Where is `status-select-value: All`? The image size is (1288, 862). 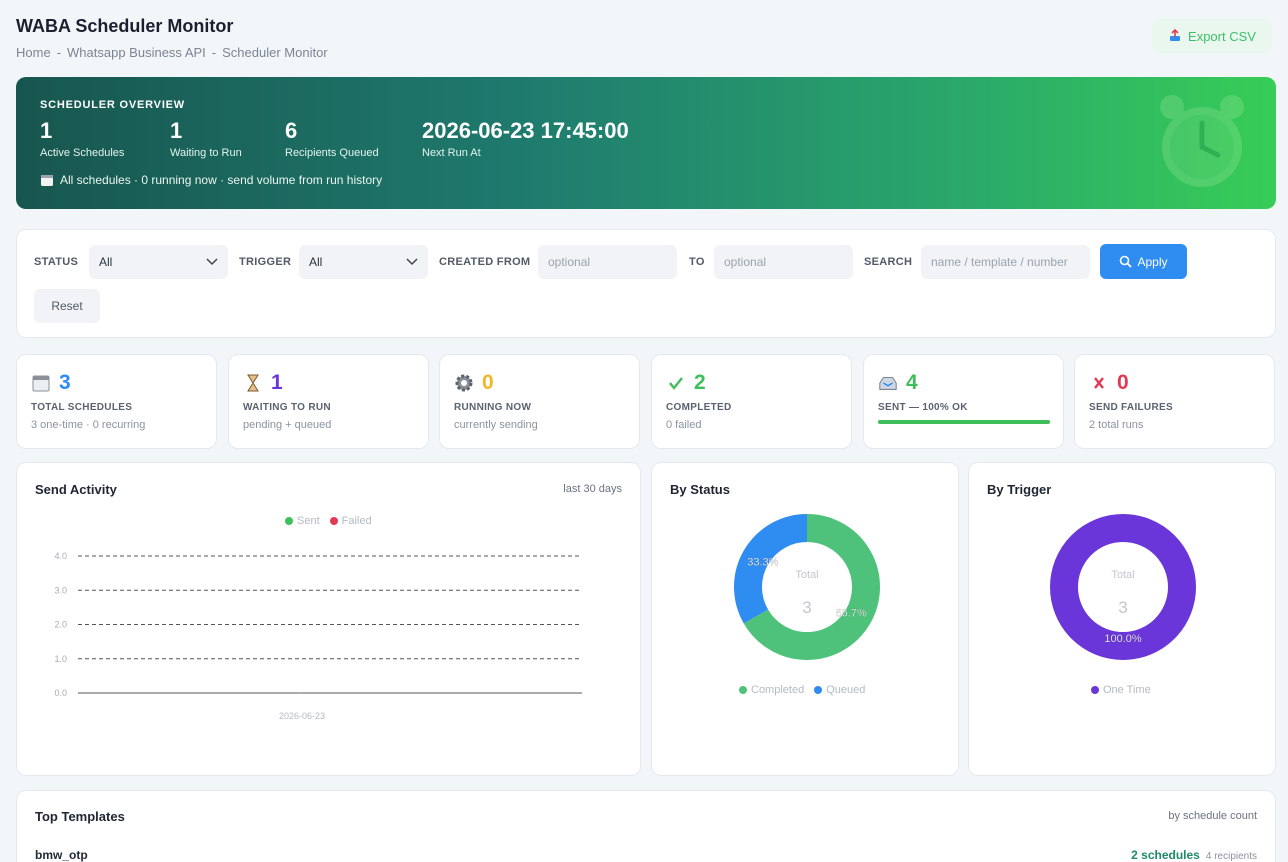 status-select-value: All is located at coordinates (106, 262).